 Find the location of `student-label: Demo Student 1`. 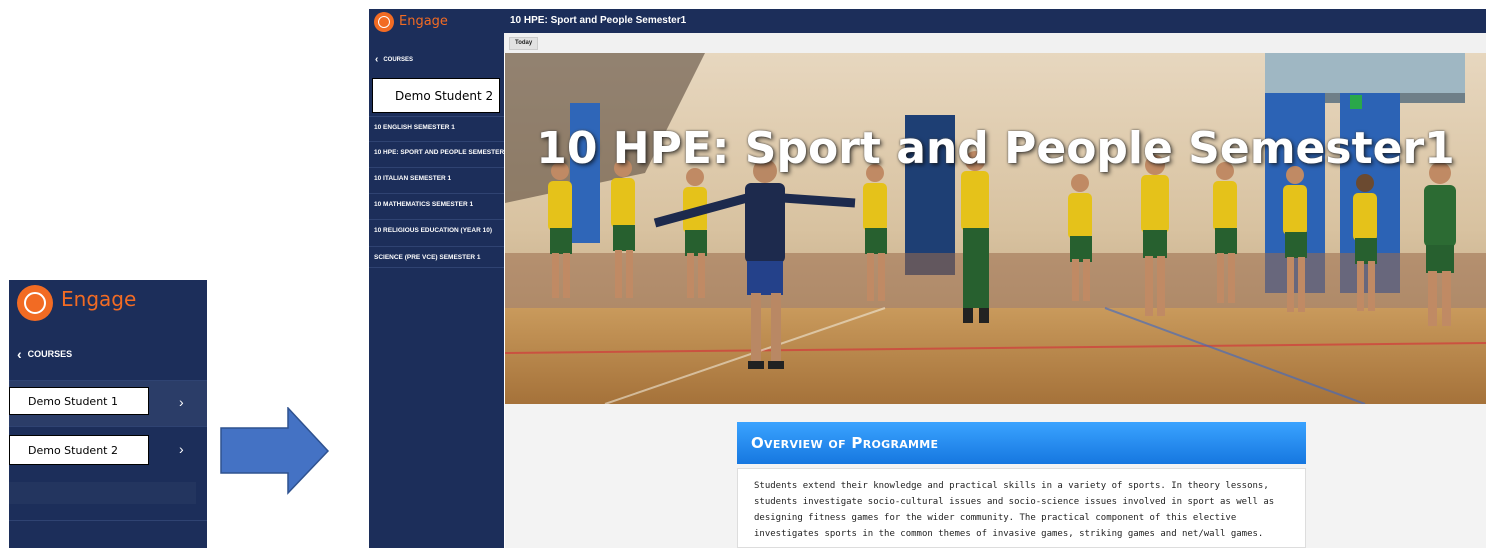

student-label: Demo Student 1 is located at coordinates (79, 401).